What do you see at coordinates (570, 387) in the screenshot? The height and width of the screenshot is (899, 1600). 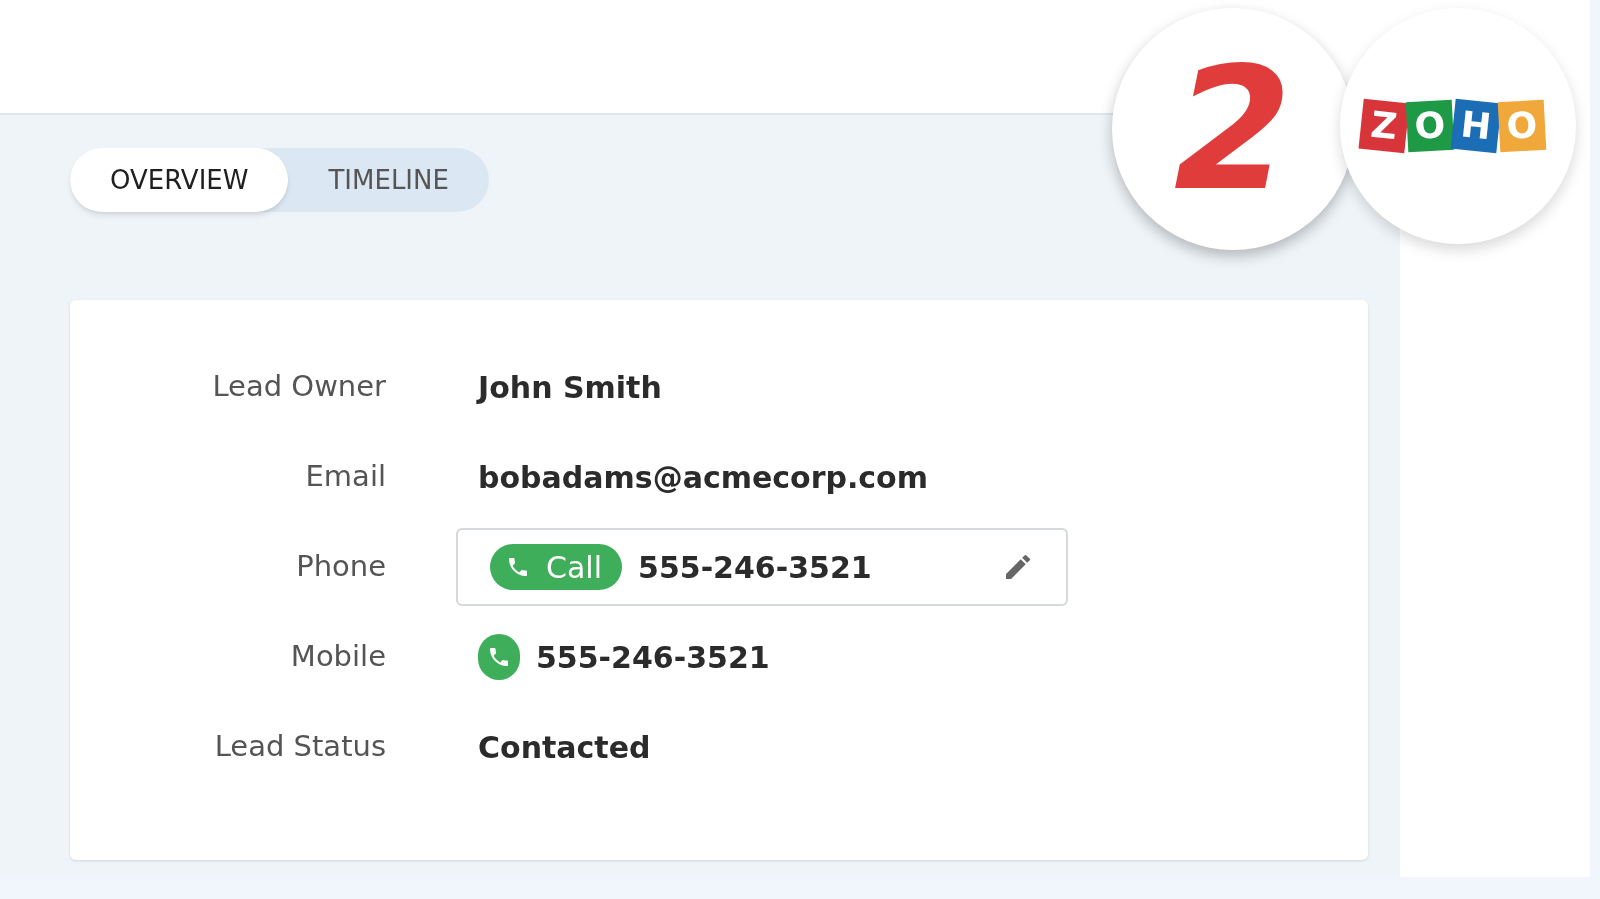 I see `field-value: John Smith` at bounding box center [570, 387].